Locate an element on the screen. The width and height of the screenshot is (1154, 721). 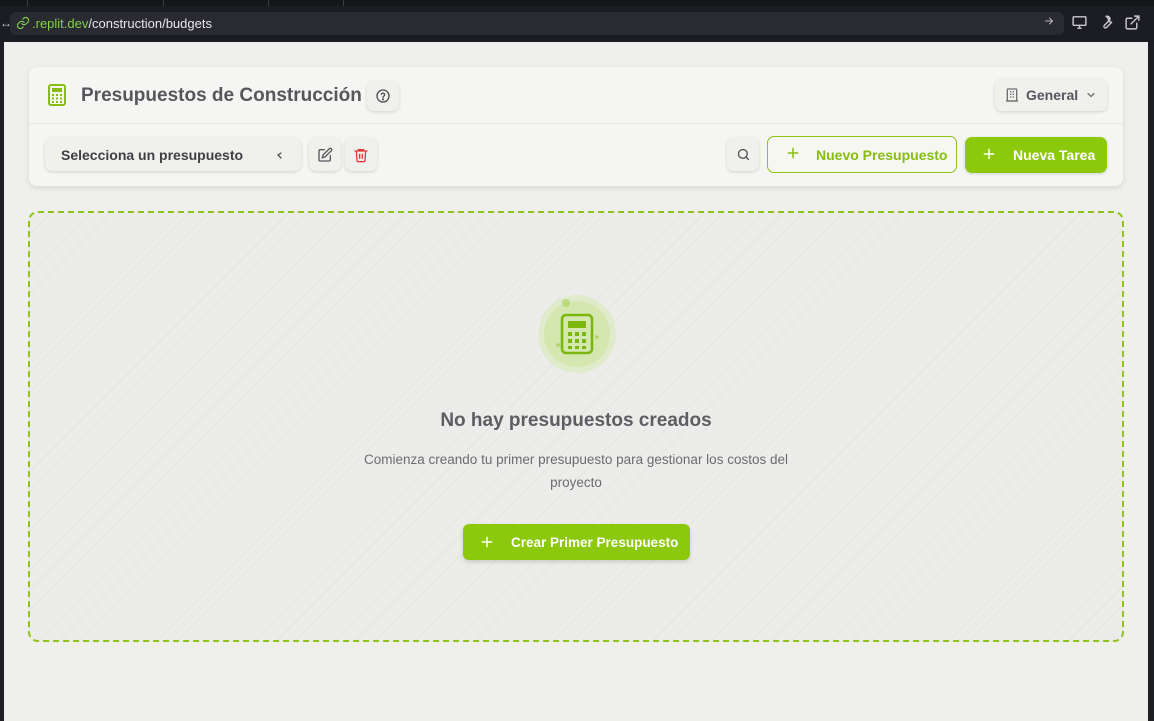
url-text: .replit.dev/construction/budgets is located at coordinates (122, 23).